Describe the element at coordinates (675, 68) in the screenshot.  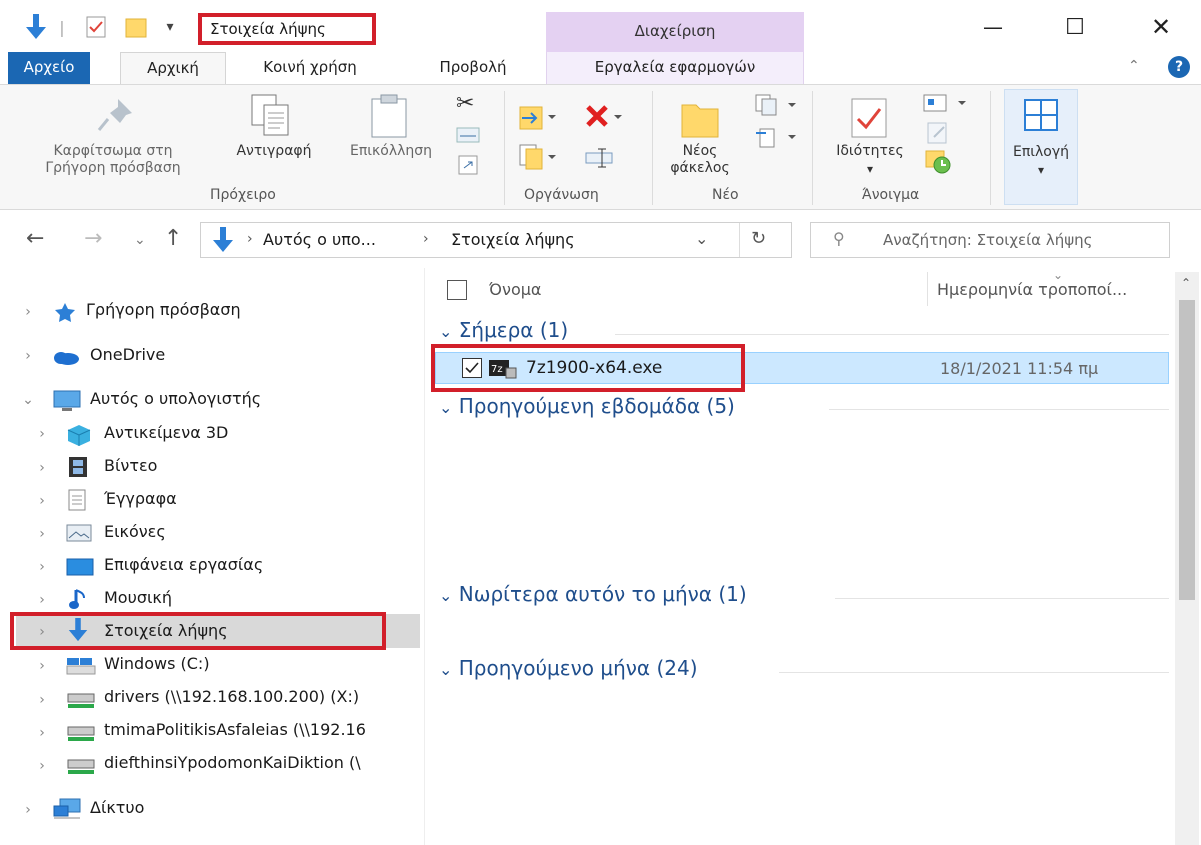
I see `tab-application-tools: Εργαλεία εφαρμογών` at that location.